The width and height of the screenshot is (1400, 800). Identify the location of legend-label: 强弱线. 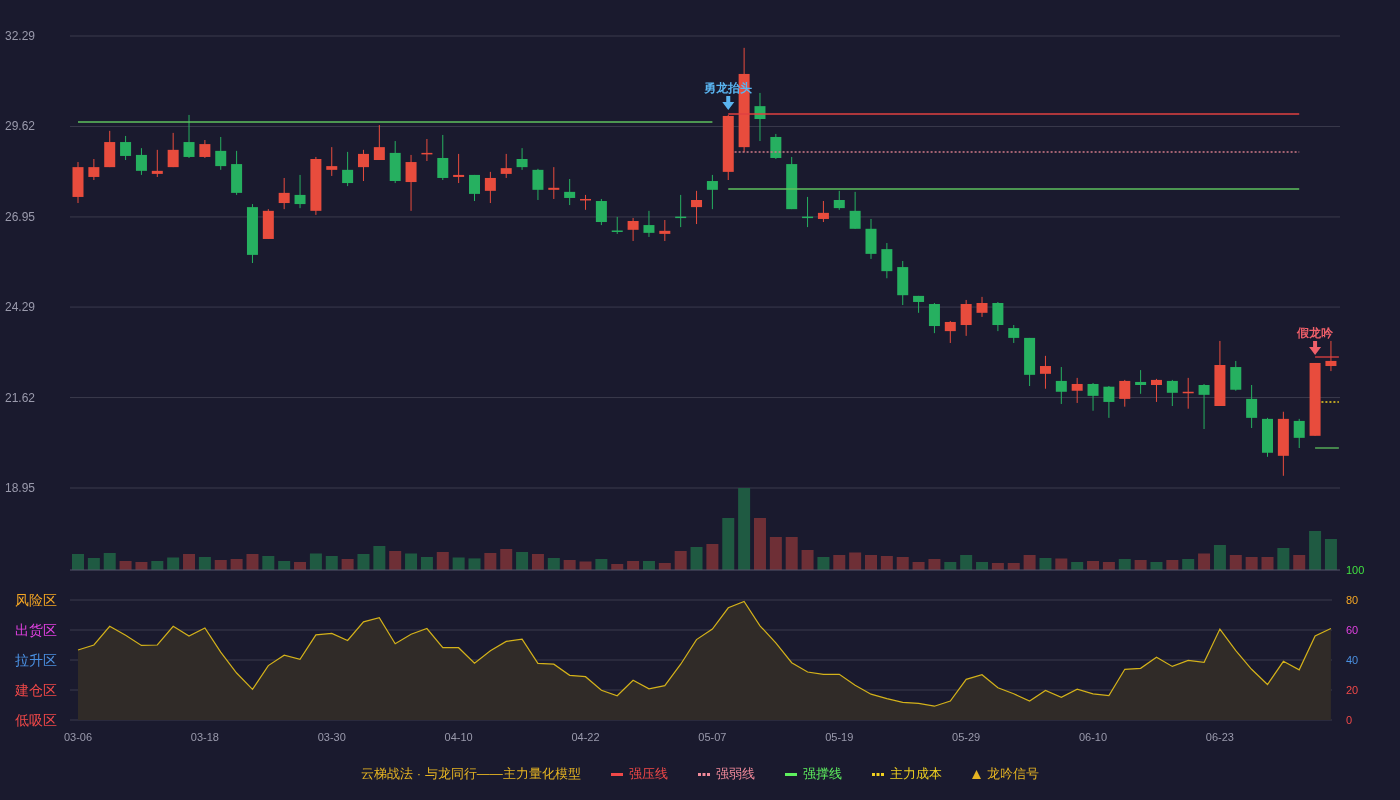
(735, 774).